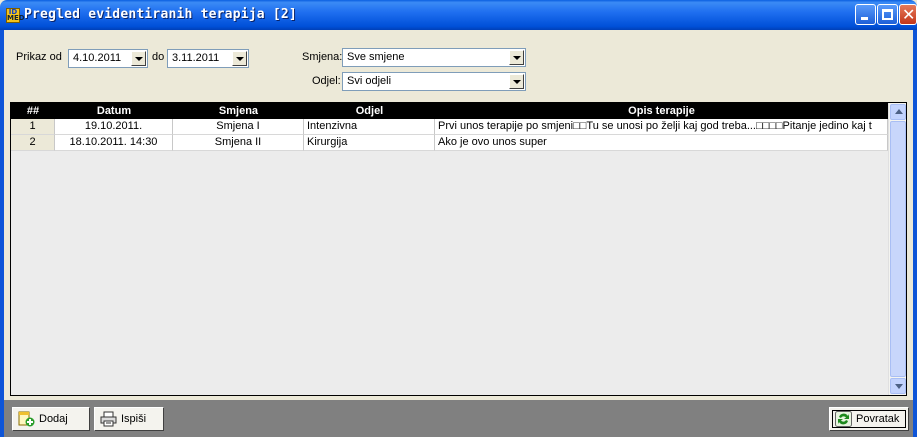 The height and width of the screenshot is (437, 917). I want to click on print-button-label: Ispiši, so click(134, 419).